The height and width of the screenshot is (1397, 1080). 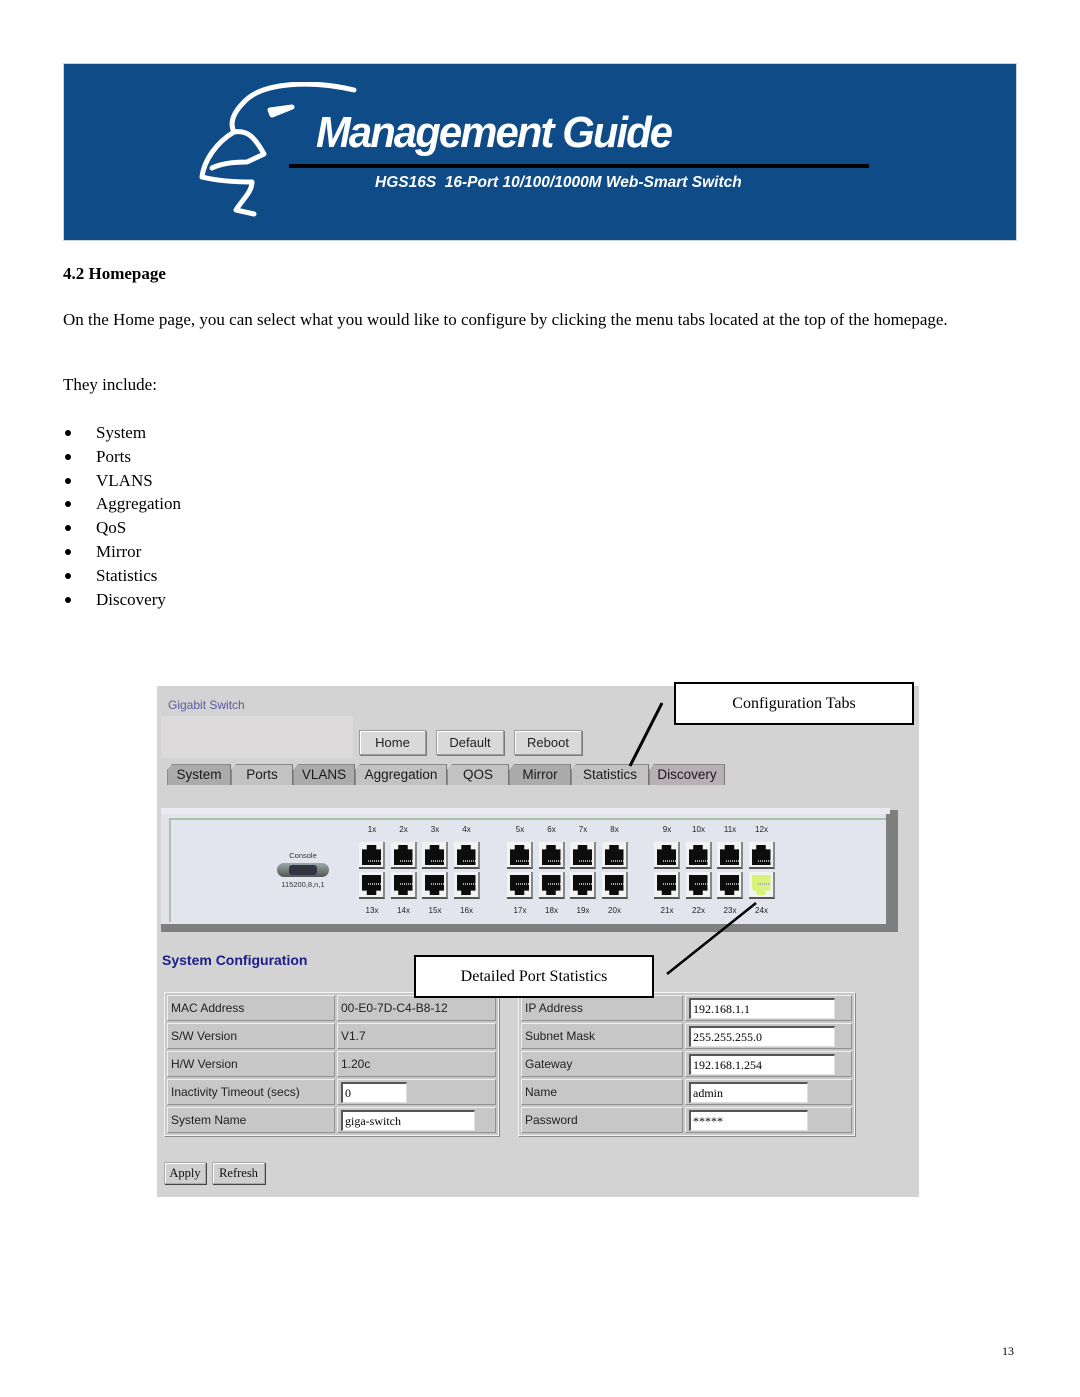 I want to click on tab-aggregation: Aggregation, so click(x=401, y=774).